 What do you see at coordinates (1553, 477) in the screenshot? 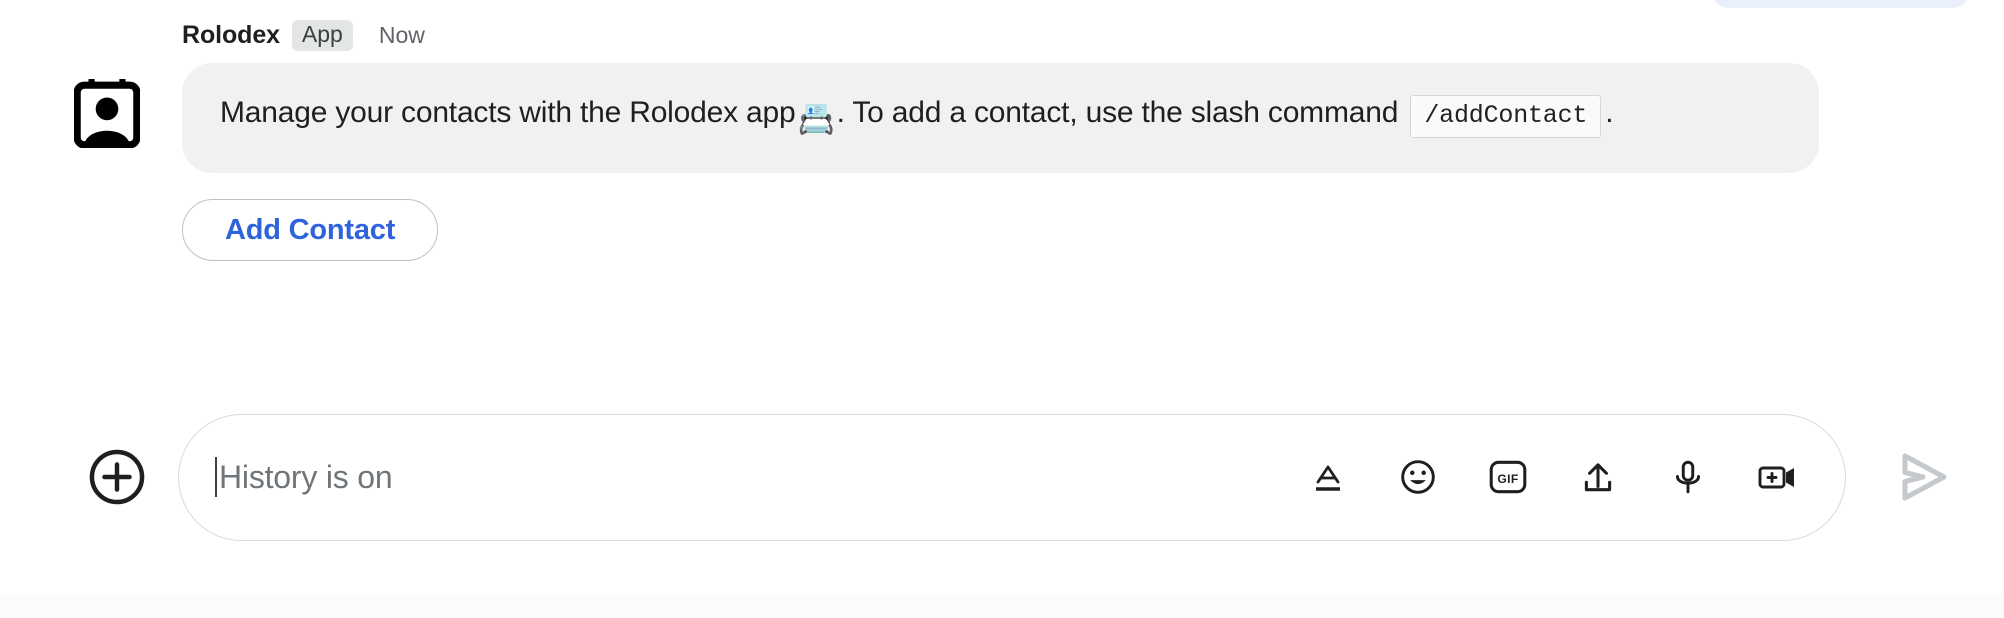
I see `composer-toolbar: GIF` at bounding box center [1553, 477].